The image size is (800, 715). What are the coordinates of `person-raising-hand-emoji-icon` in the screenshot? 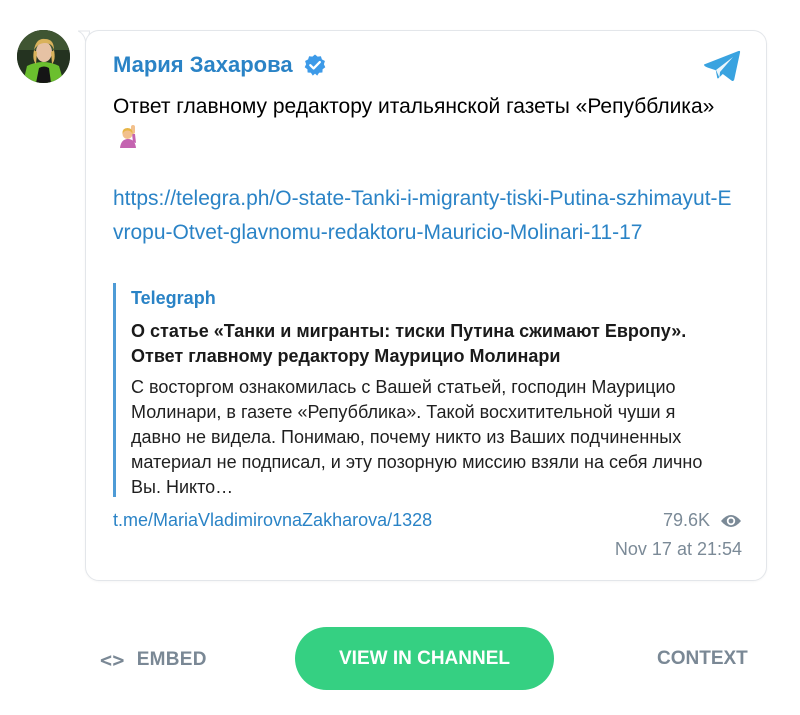 It's located at (128, 136).